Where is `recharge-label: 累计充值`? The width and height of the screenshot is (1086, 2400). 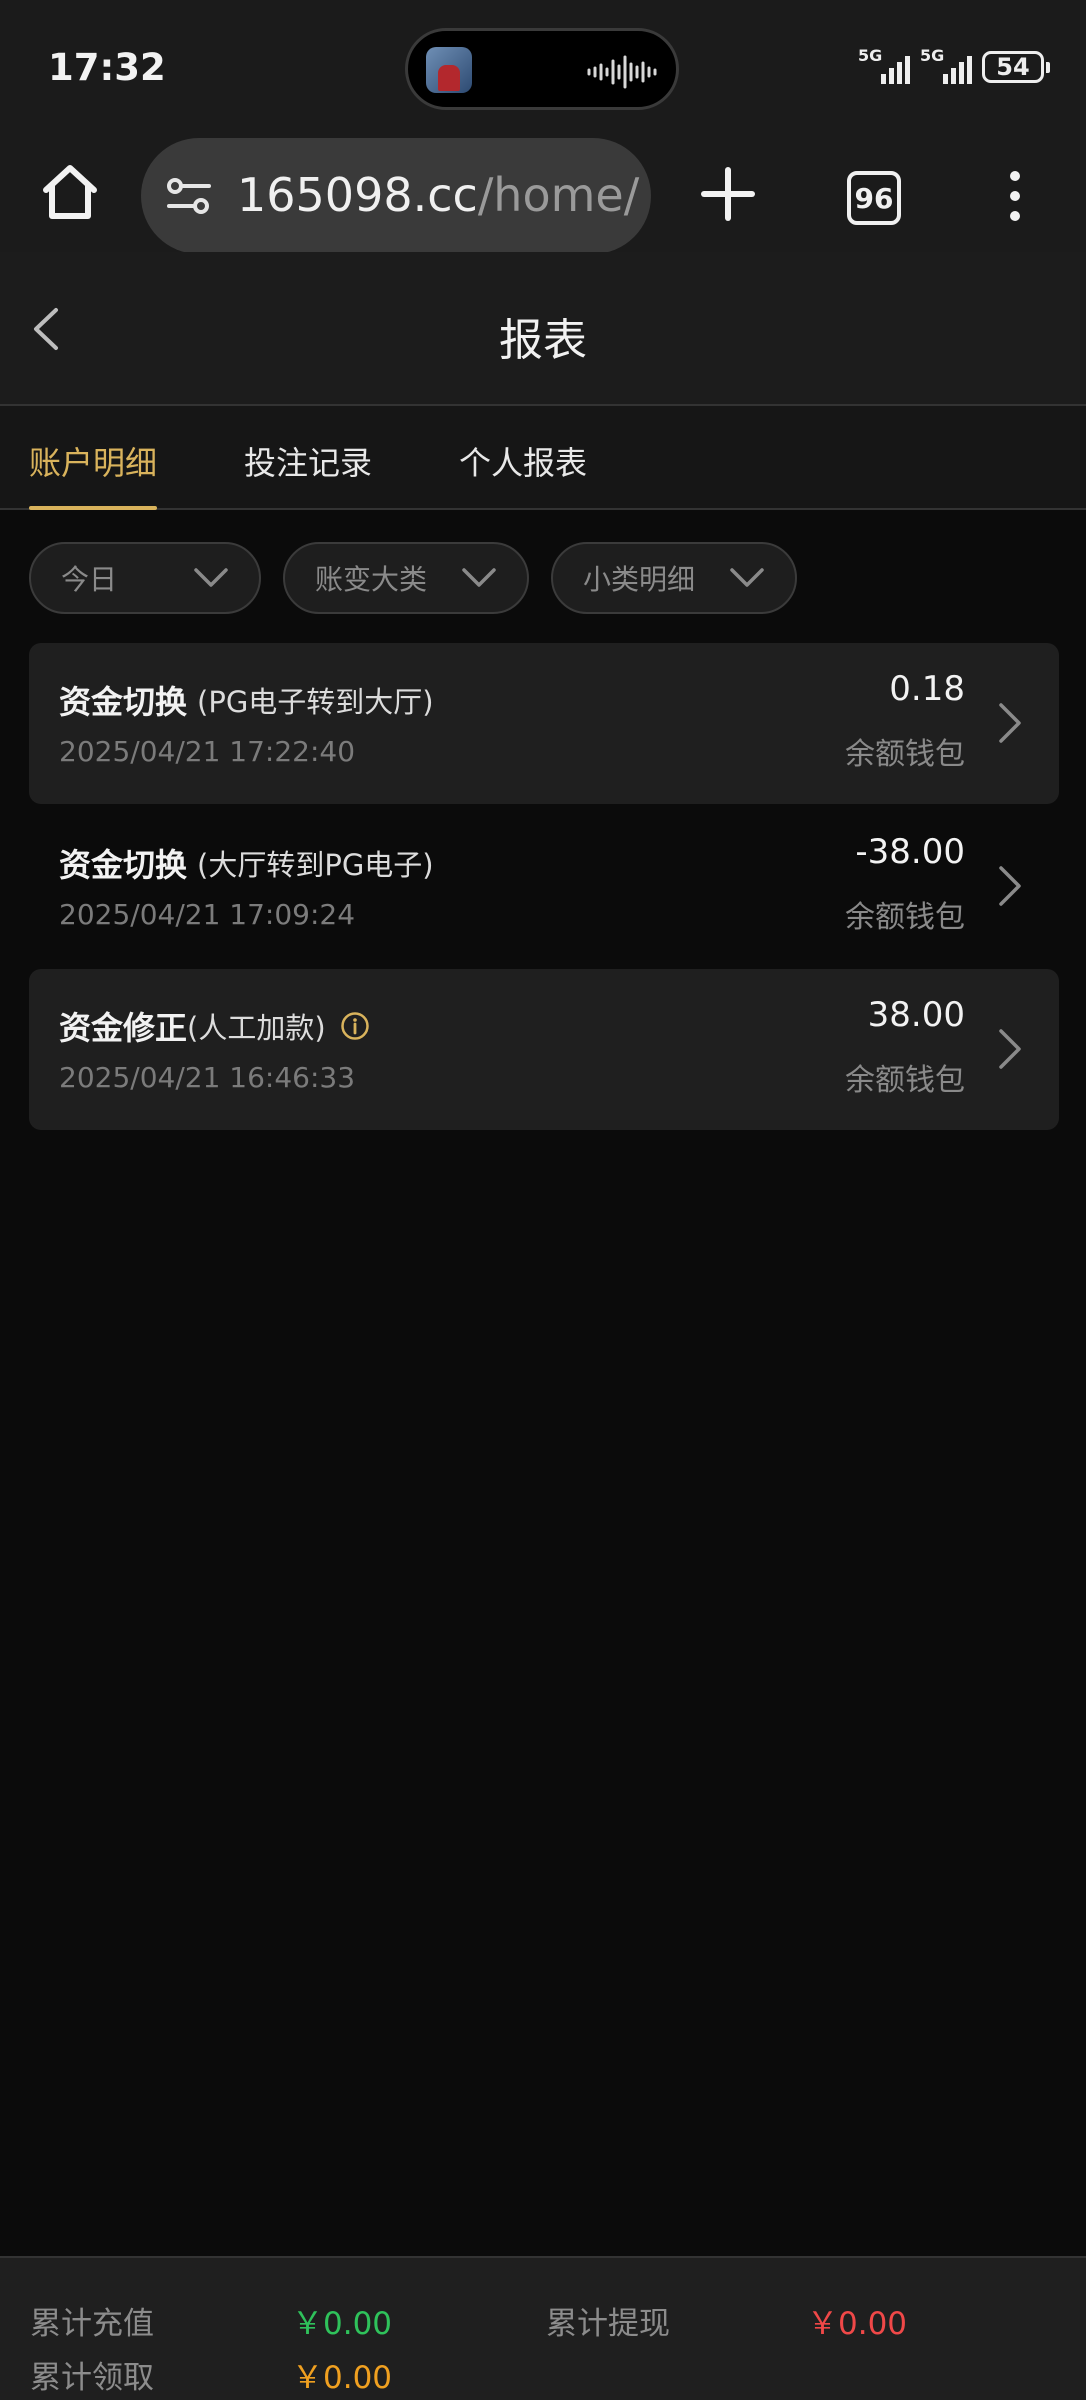
recharge-label: 累计充值 is located at coordinates (92, 2324).